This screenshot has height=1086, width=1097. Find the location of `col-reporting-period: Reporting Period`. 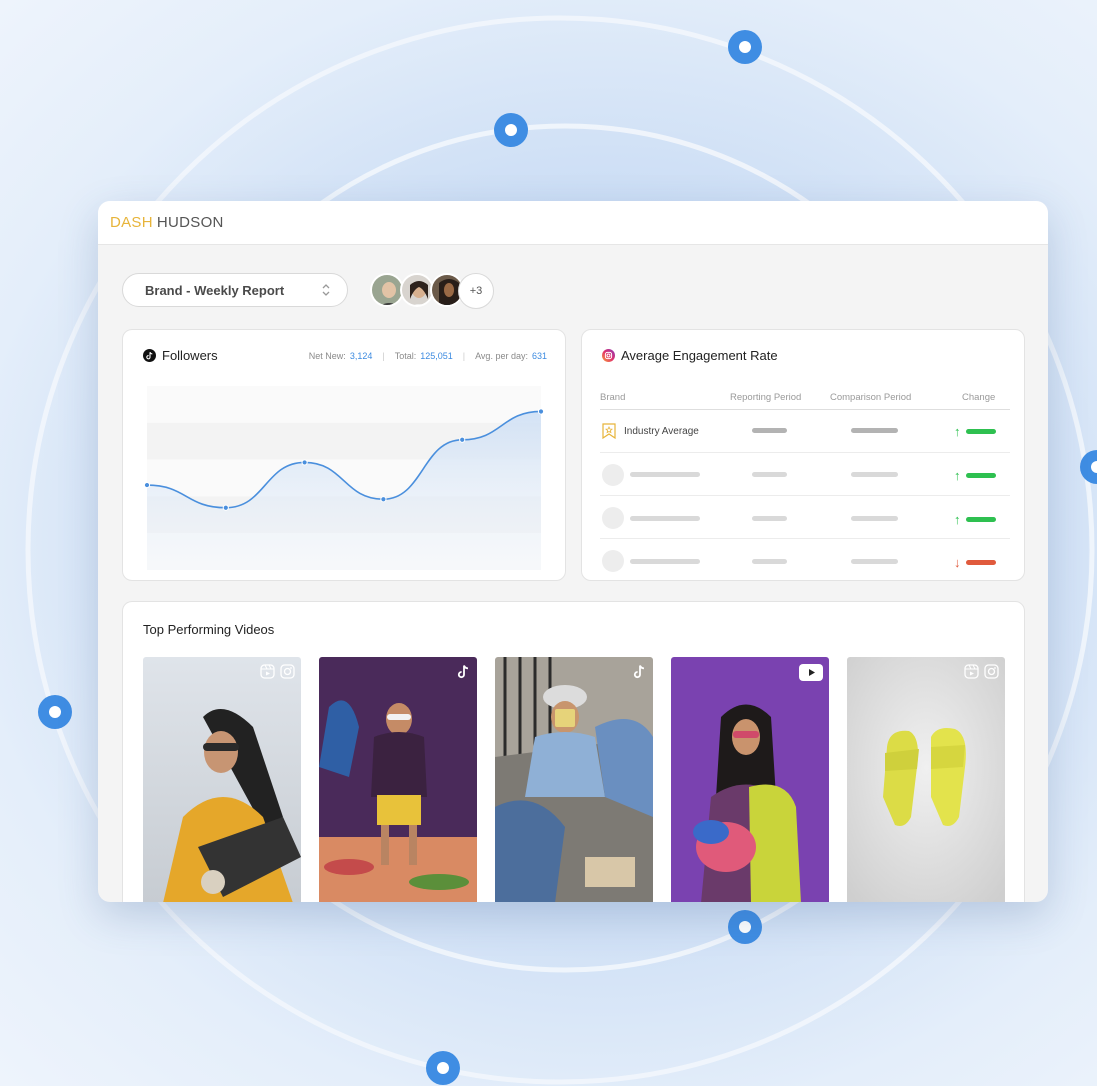

col-reporting-period: Reporting Period is located at coordinates (765, 397).